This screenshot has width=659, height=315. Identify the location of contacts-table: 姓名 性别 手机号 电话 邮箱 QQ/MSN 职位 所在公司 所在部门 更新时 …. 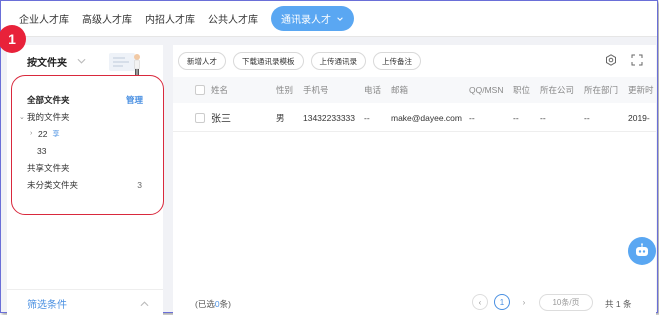
(414, 104).